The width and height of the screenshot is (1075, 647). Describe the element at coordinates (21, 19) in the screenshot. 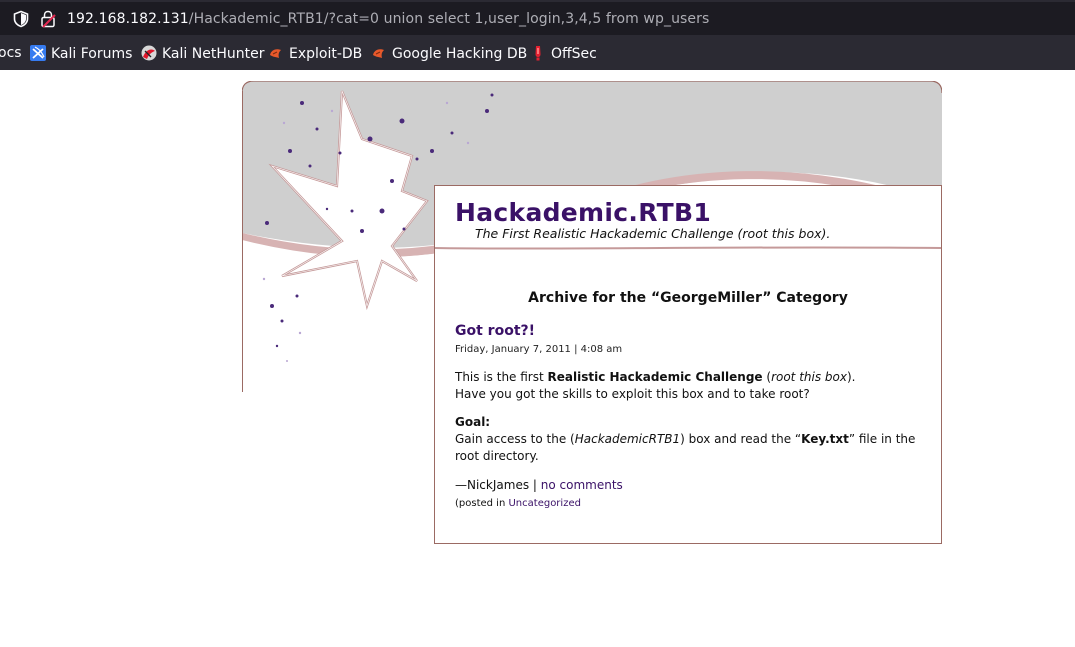

I see `shield-icon` at that location.